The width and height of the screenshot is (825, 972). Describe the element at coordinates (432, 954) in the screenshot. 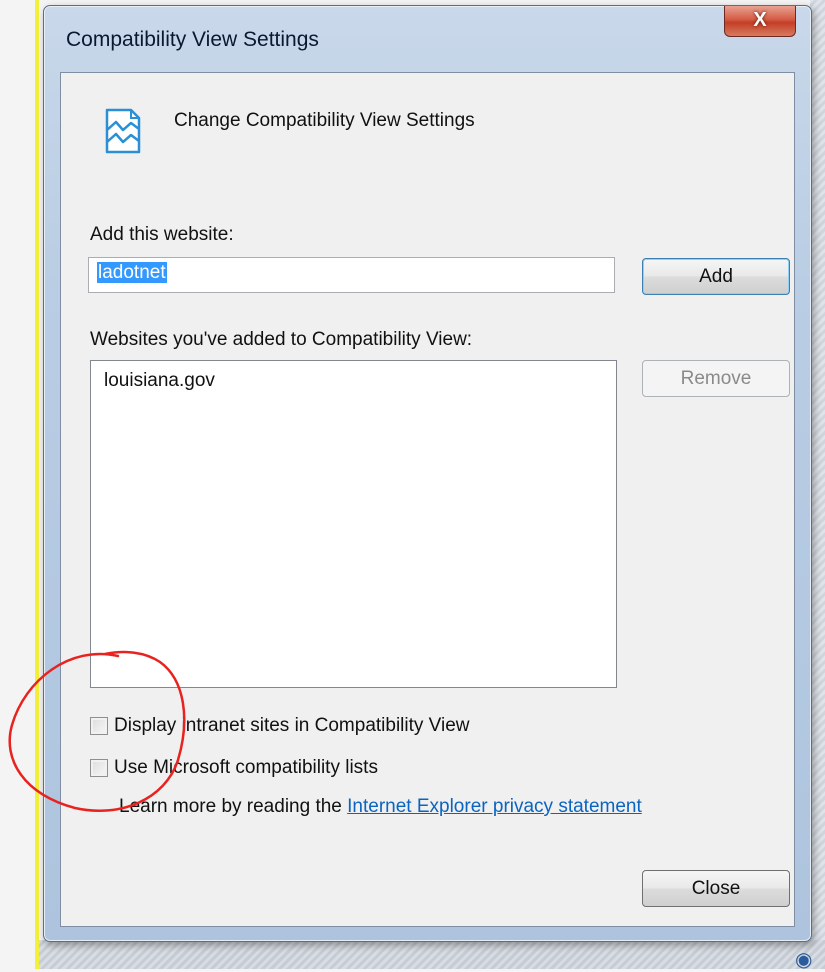

I see `background-strip` at that location.